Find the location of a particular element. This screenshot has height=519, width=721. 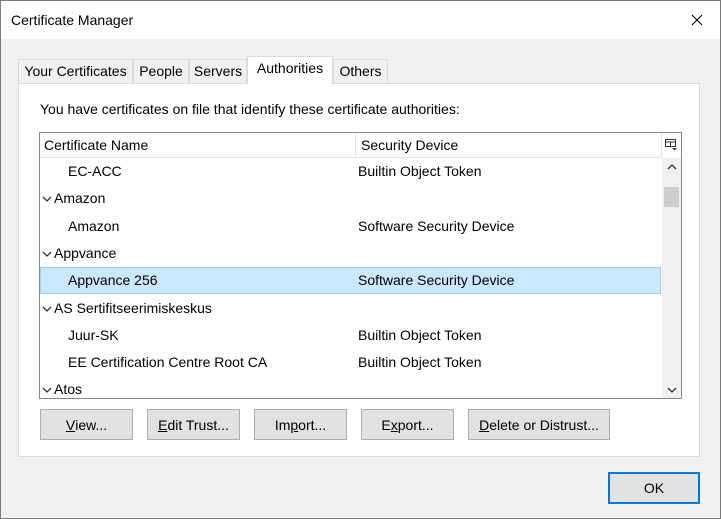

scroll-thumb is located at coordinates (671, 197).